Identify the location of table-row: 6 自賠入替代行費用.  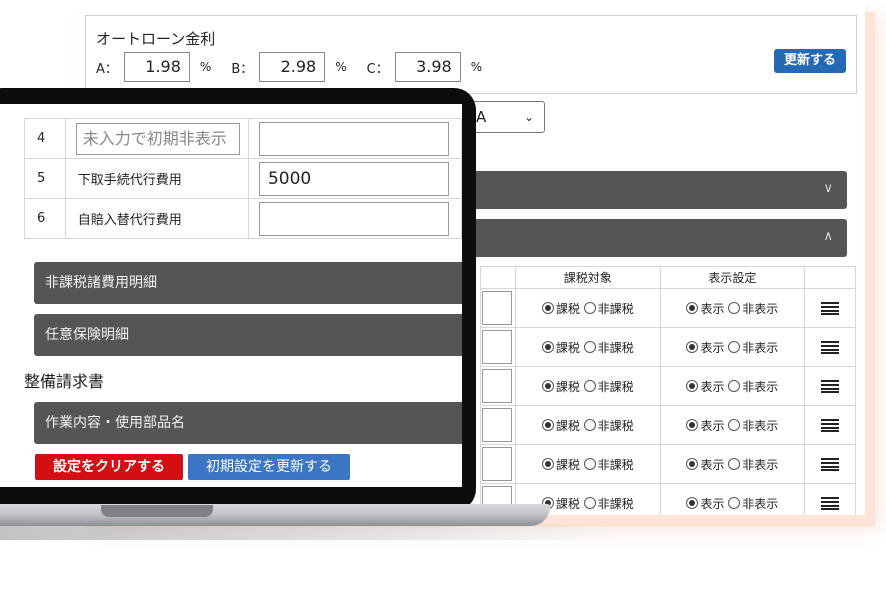
(243, 218).